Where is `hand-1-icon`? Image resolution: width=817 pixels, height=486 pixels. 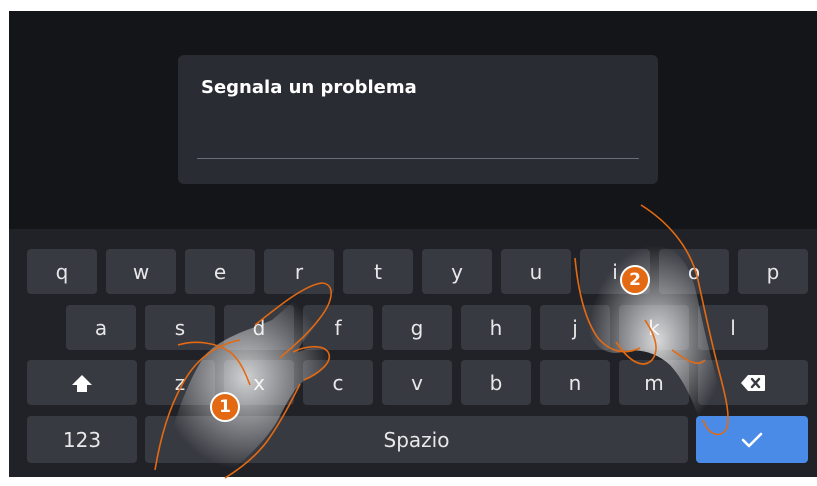 hand-1-icon is located at coordinates (243, 380).